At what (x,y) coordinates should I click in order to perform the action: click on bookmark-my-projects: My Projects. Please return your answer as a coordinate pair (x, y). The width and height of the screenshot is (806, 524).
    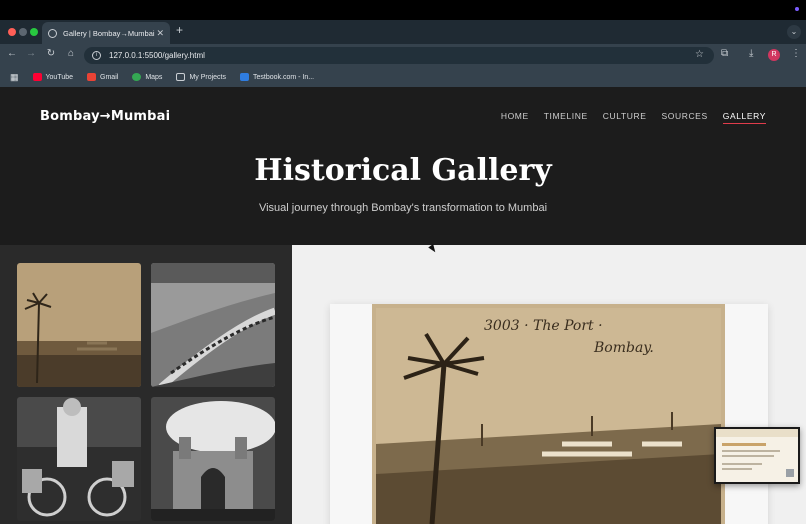
    Looking at the image, I should click on (201, 77).